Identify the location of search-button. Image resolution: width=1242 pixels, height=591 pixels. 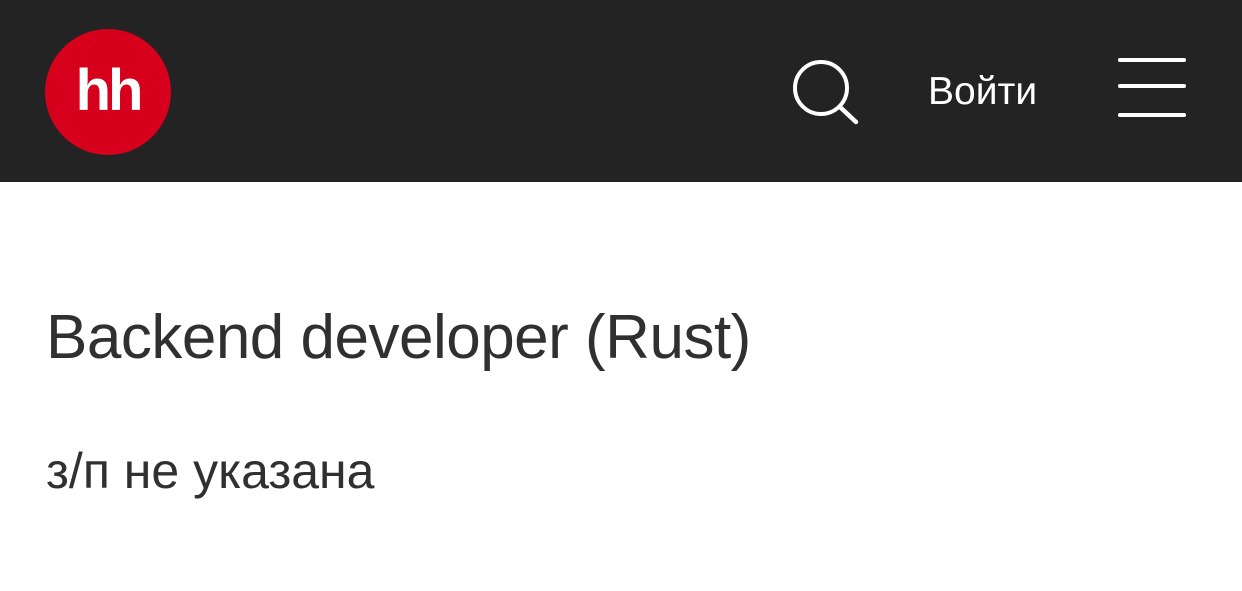
(826, 93).